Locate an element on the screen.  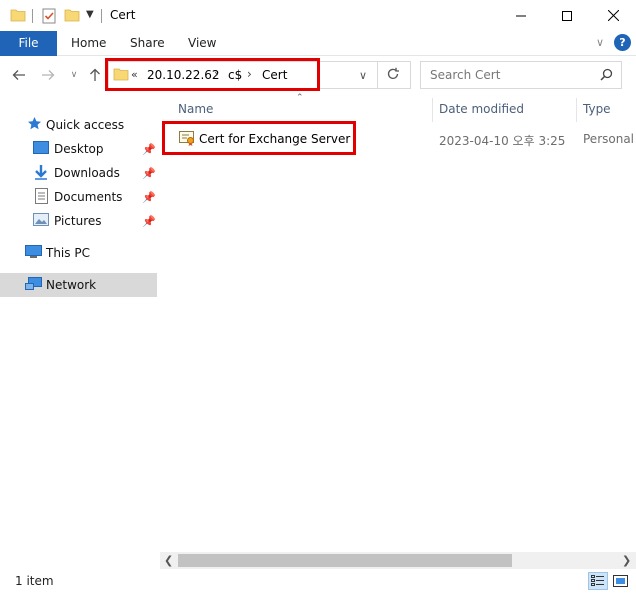
tab-home: Home is located at coordinates (88, 43).